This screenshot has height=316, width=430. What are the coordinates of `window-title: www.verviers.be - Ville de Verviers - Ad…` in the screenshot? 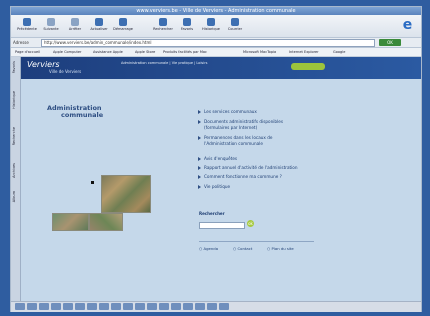 It's located at (216, 11).